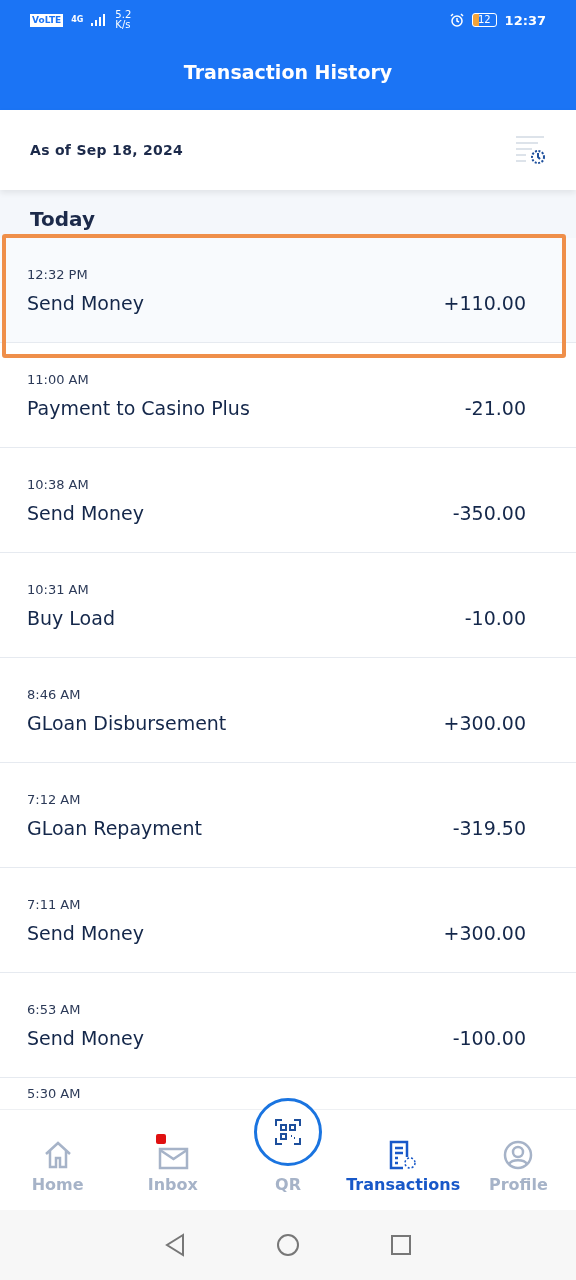  I want to click on transaction-amount: -21.00, so click(495, 407).